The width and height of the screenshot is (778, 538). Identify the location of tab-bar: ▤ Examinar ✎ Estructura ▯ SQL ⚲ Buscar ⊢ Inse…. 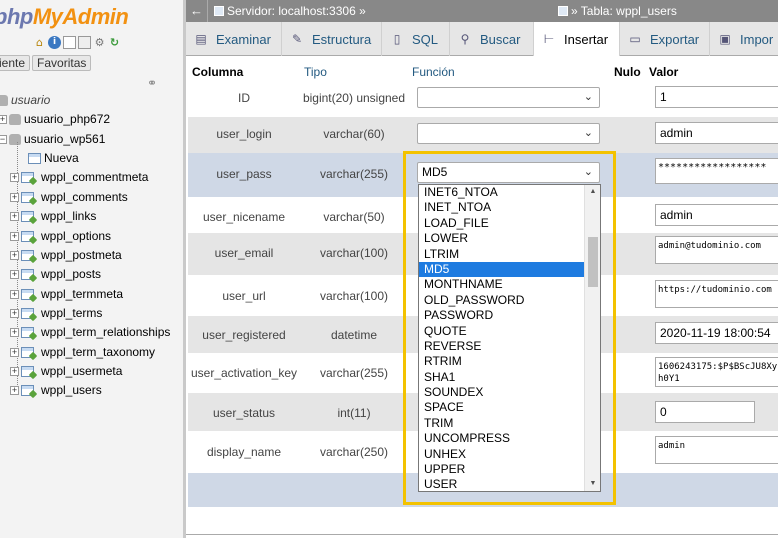
(482, 39).